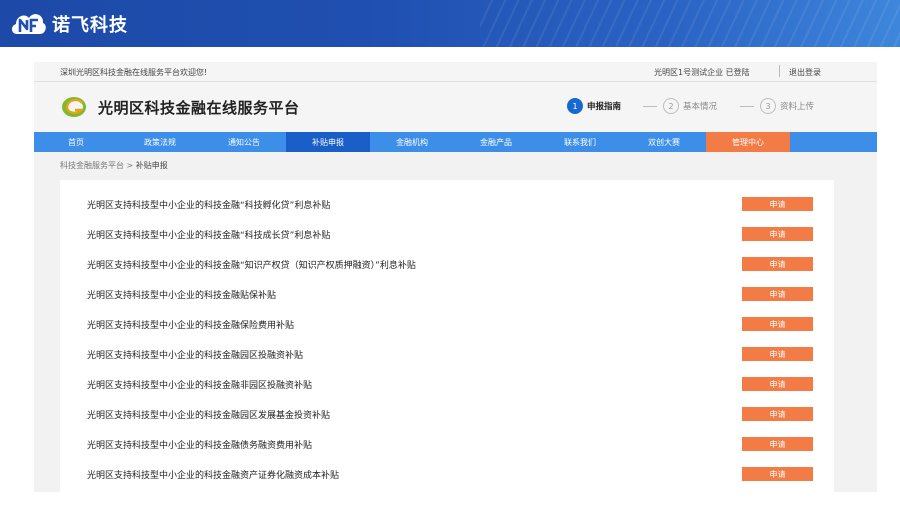 The width and height of the screenshot is (900, 506). What do you see at coordinates (702, 72) in the screenshot?
I see `logged-in-user: 光明区1号测试企业 已登陆` at bounding box center [702, 72].